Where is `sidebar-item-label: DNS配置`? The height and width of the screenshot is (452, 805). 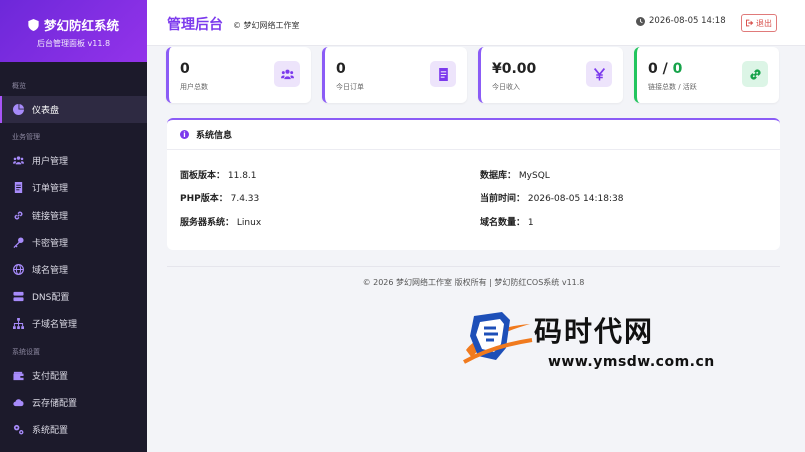
sidebar-item-label: DNS配置 is located at coordinates (51, 298).